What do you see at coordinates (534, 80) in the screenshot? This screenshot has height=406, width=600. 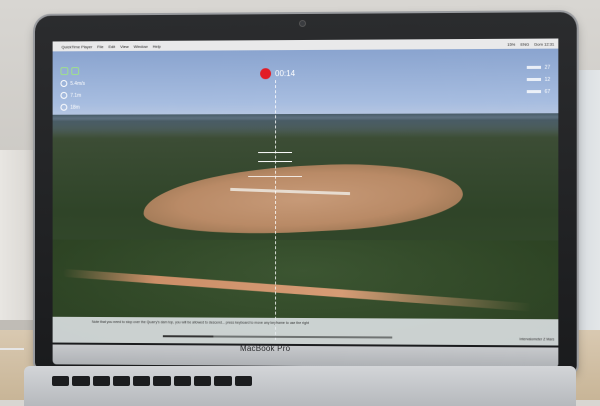 I see `signal-icon` at bounding box center [534, 80].